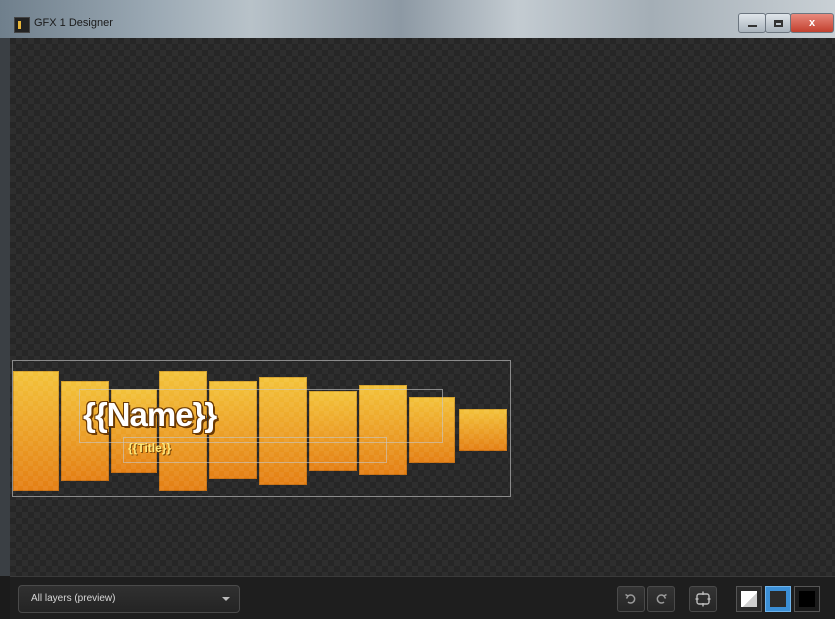 The image size is (835, 619). I want to click on redo-icon, so click(661, 598).